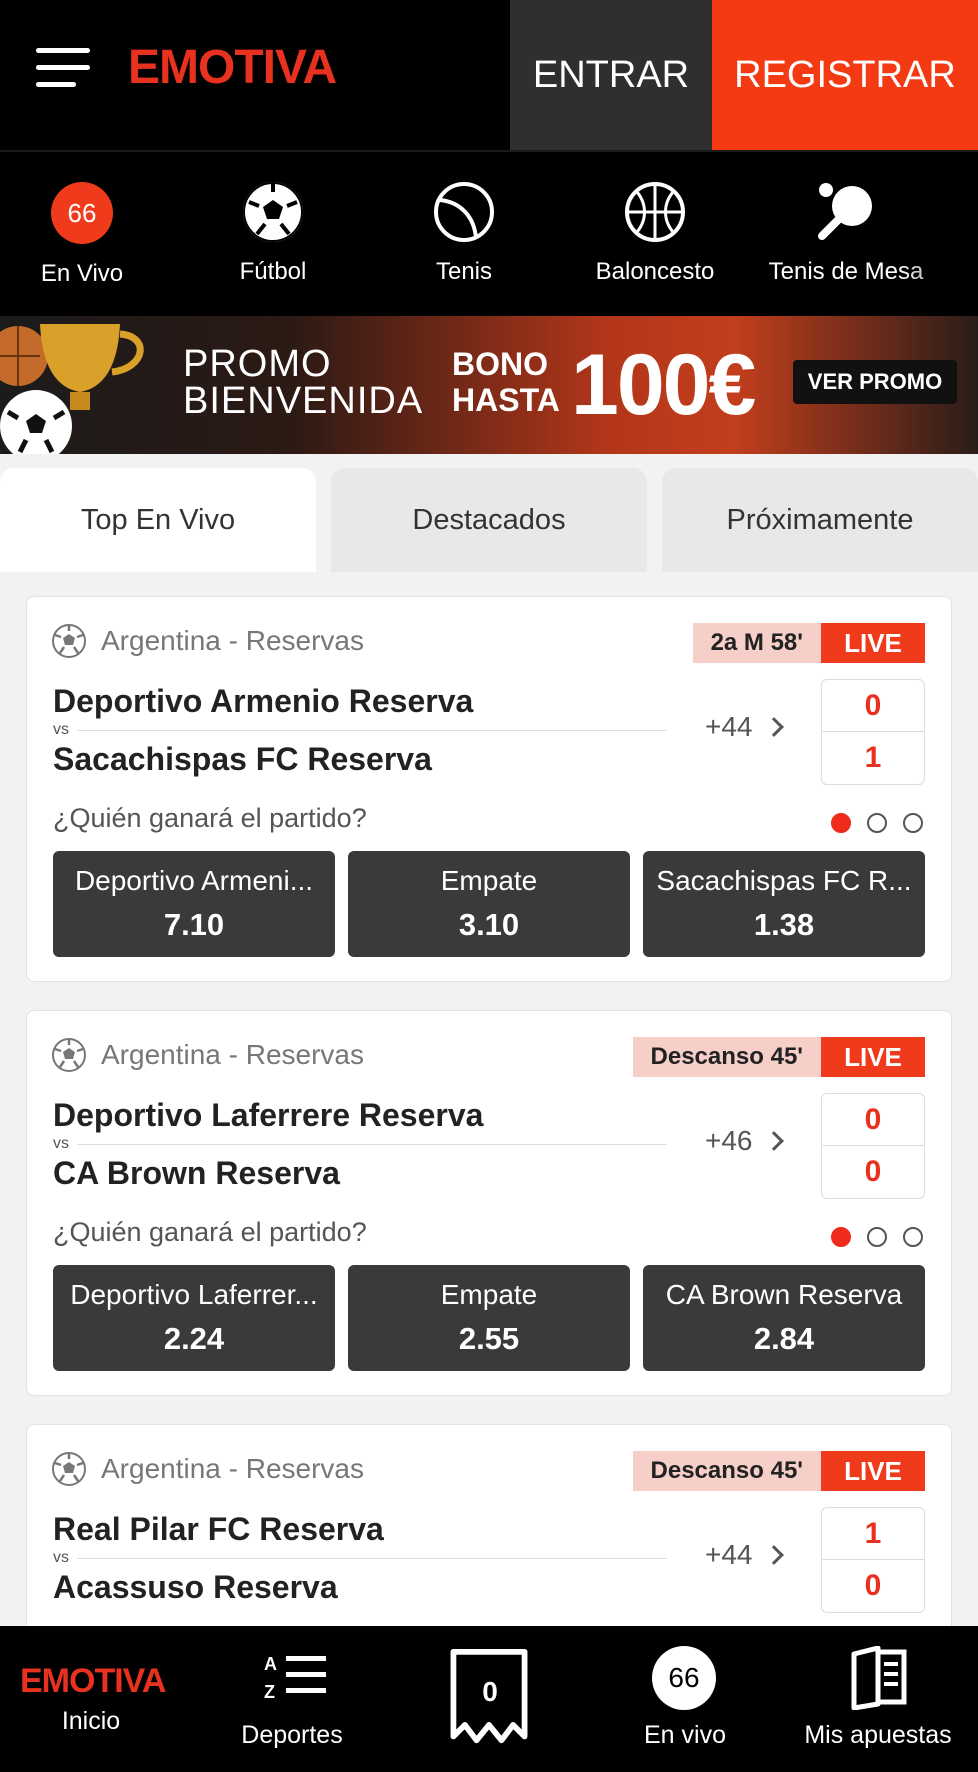 This screenshot has width=978, height=1772. I want to click on scoreboard: 0 0, so click(873, 1146).